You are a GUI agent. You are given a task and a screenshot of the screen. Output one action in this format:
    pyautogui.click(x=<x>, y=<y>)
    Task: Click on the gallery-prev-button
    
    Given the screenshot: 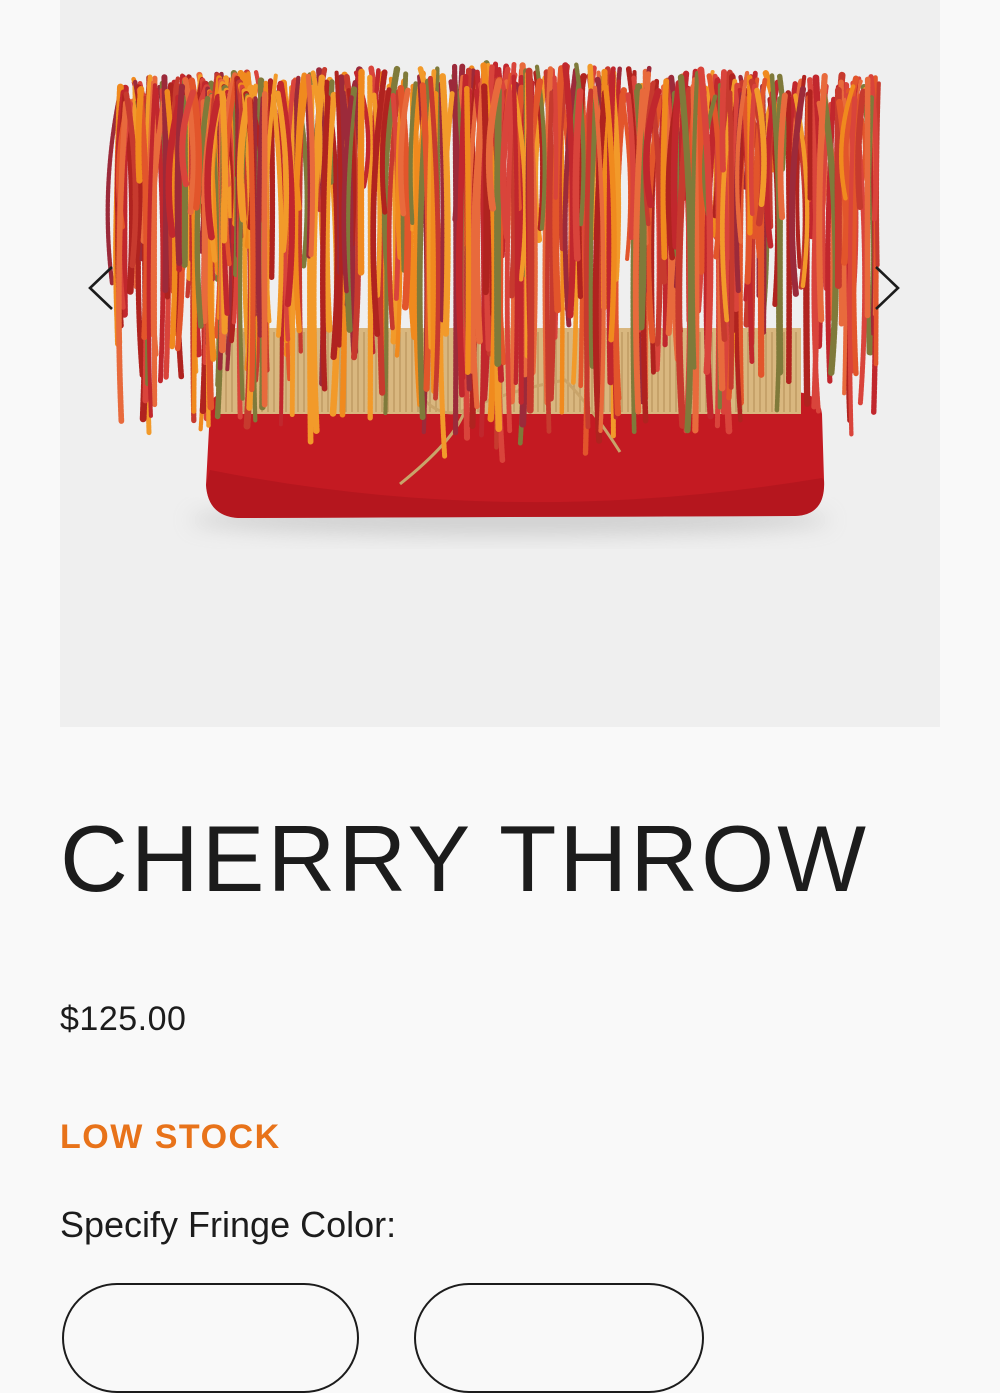 What is the action you would take?
    pyautogui.click(x=101, y=288)
    